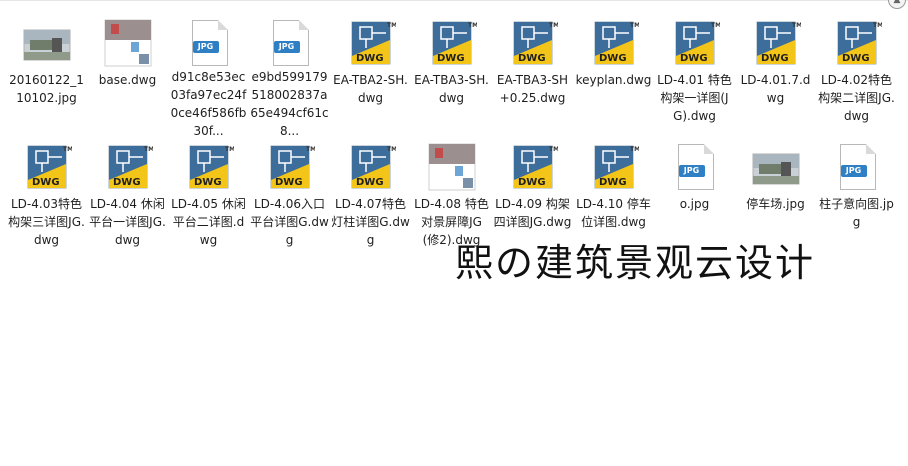 The image size is (908, 466). Describe the element at coordinates (694, 204) in the screenshot. I see `file-name-label: o.jpg` at that location.